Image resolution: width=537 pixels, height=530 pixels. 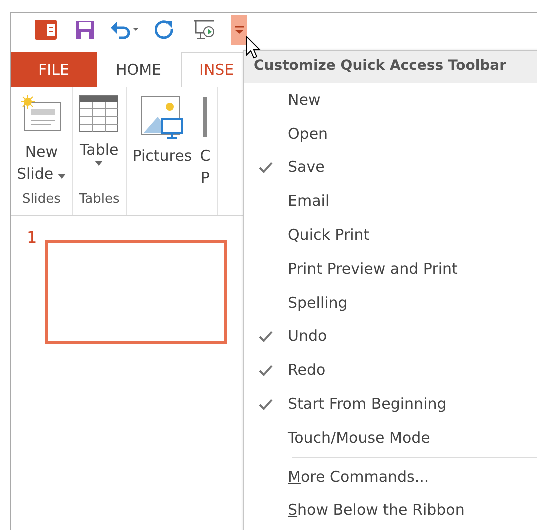 I want to click on undo-icon, so click(x=125, y=30).